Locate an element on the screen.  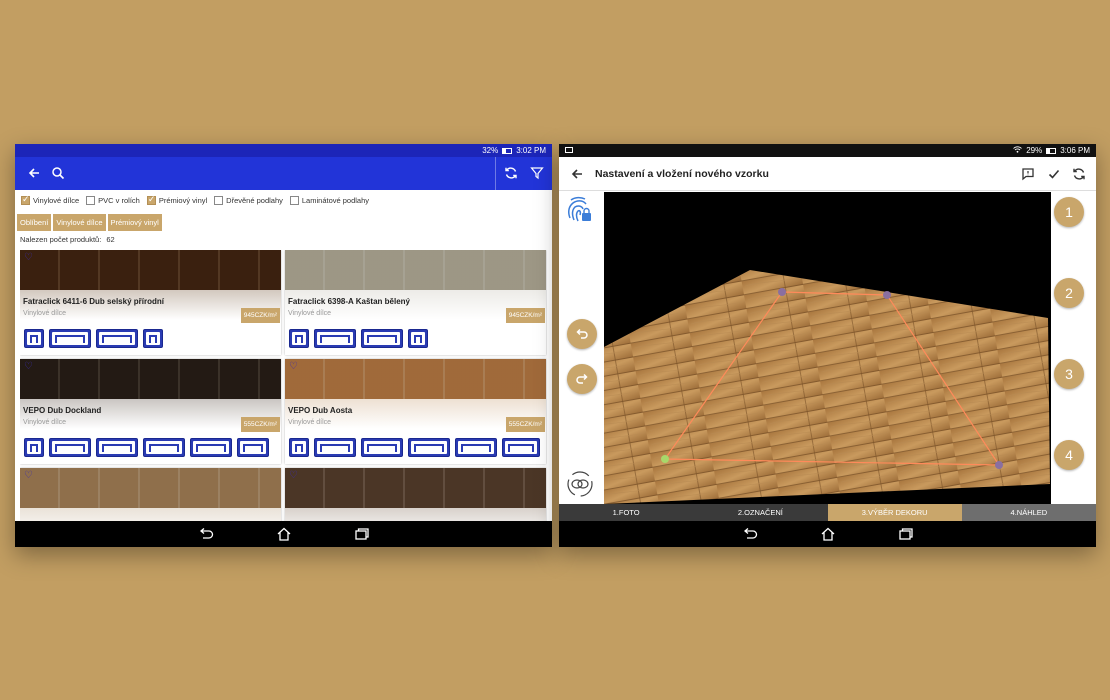
product-count-value: 62 is located at coordinates (110, 239).